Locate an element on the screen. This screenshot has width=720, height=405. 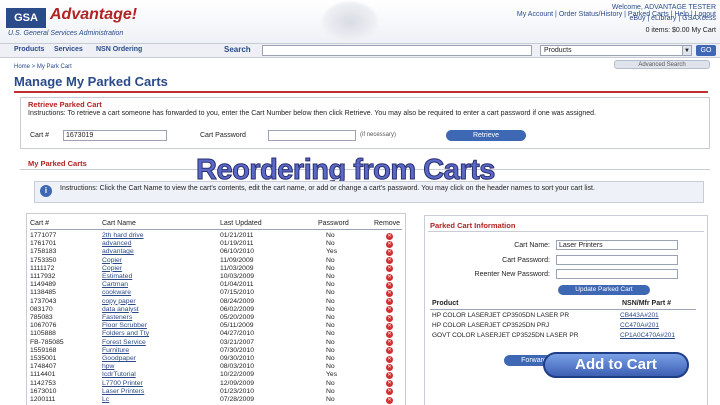
cart-name-link: advanced is located at coordinates (116, 244).